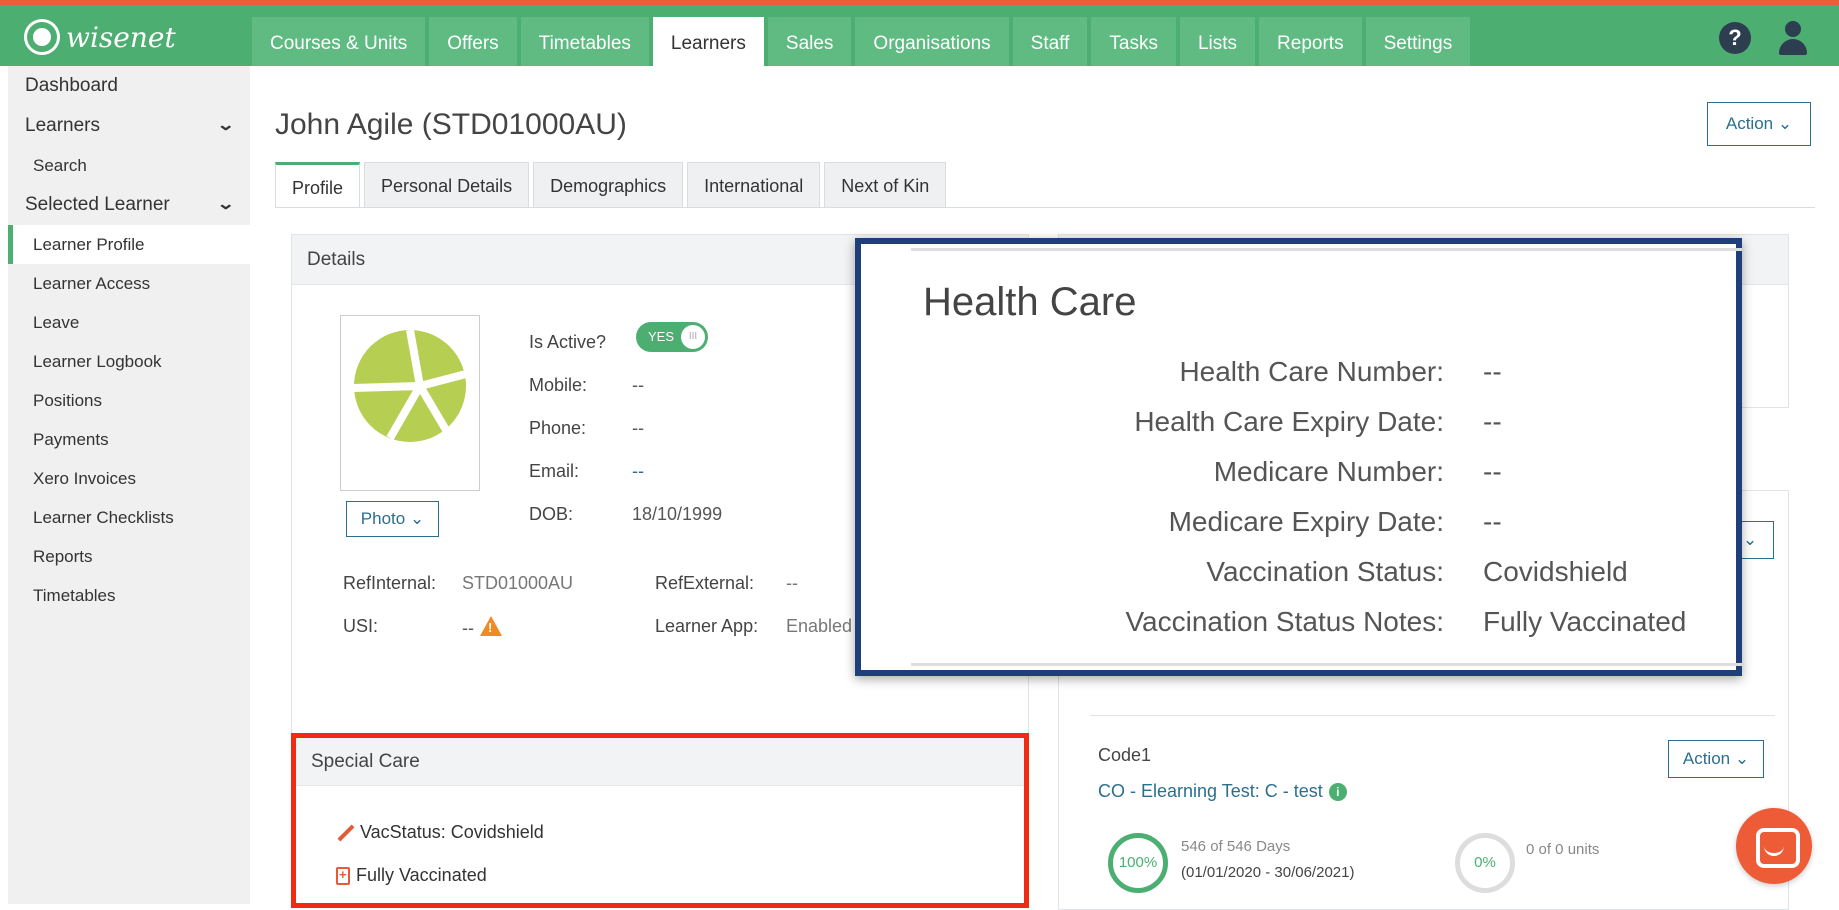 This screenshot has width=1839, height=910. What do you see at coordinates (421, 875) in the screenshot?
I see `vac-note-text: Fully Vaccinated` at bounding box center [421, 875].